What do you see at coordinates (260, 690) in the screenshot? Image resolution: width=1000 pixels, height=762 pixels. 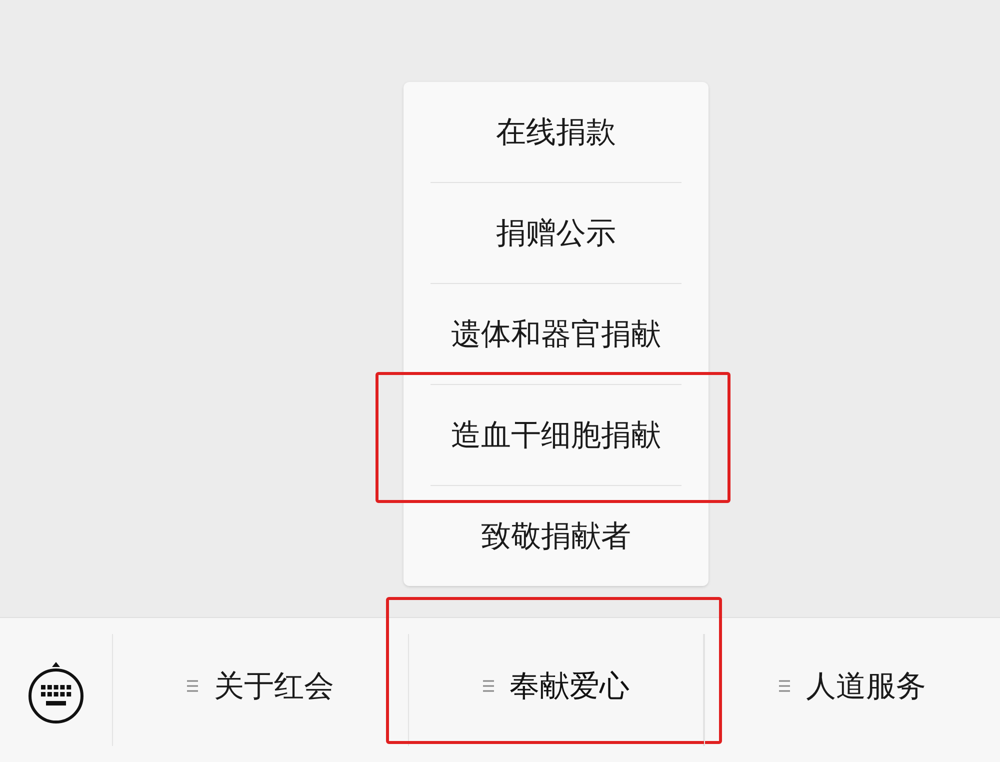 I see `menu-tab: 关于红会` at bounding box center [260, 690].